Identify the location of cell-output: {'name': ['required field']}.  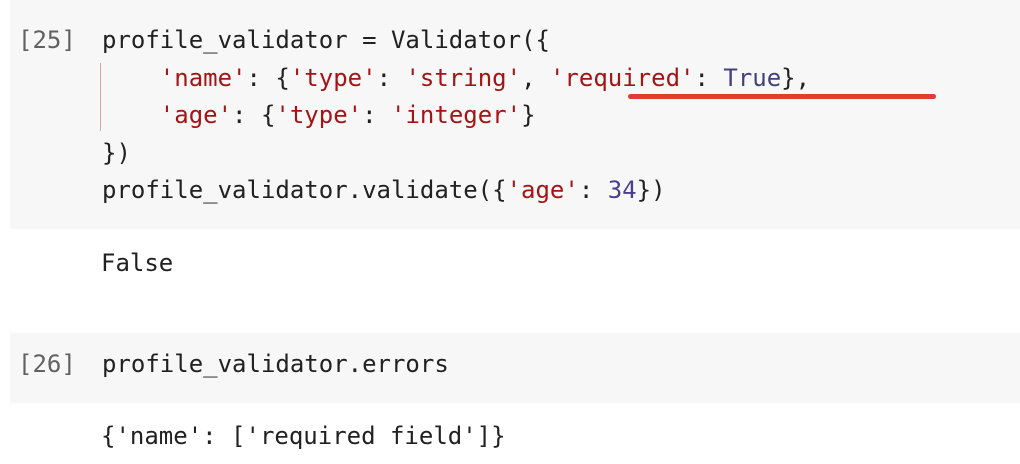
(303, 436).